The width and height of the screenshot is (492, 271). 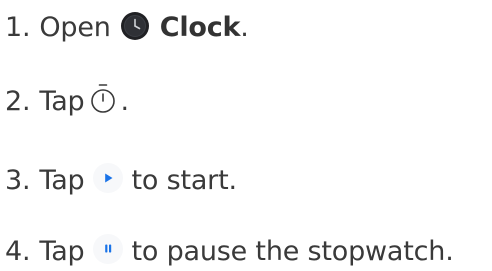 I want to click on step-4: 4. Tap to pause the stopwatch., so click(x=229, y=251).